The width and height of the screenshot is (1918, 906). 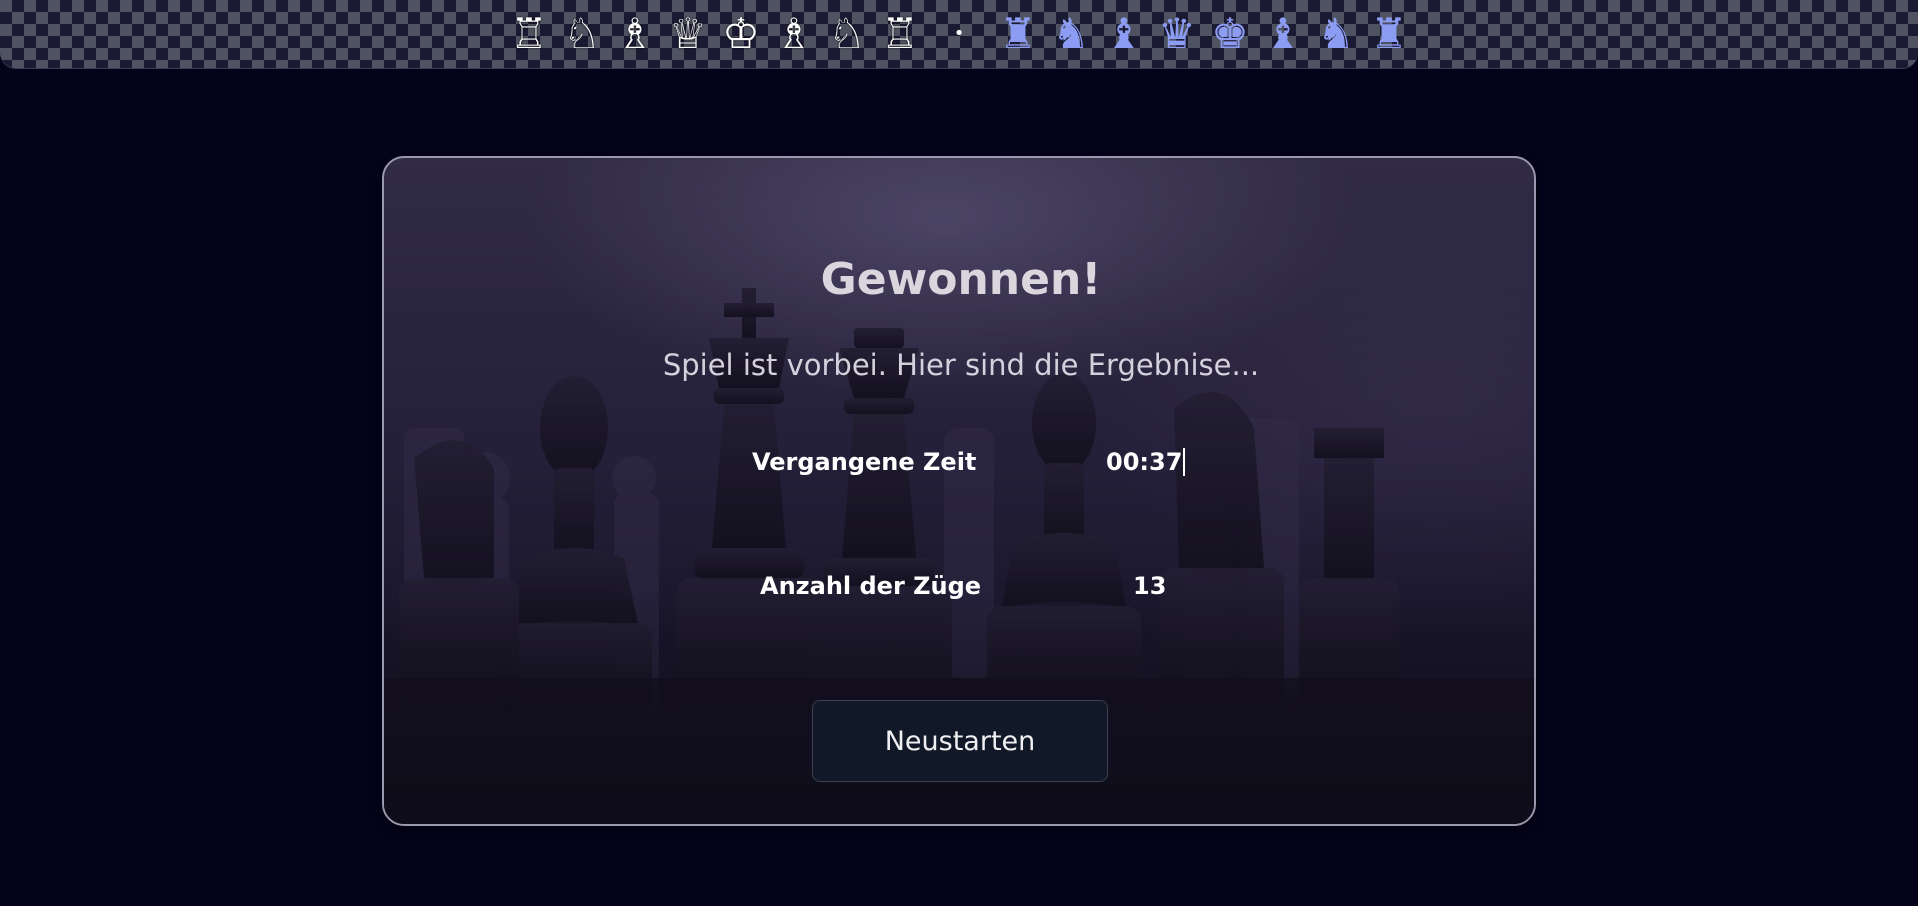 What do you see at coordinates (1177, 33) in the screenshot?
I see `blue-queen-icon: ♛` at bounding box center [1177, 33].